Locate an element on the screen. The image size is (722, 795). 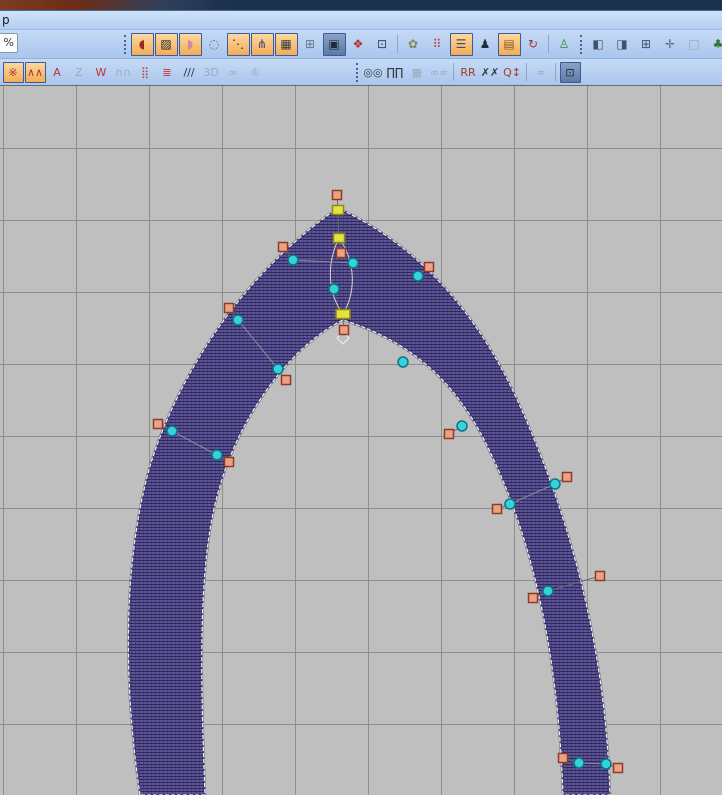
3d-icon: 3D is located at coordinates (211, 72).